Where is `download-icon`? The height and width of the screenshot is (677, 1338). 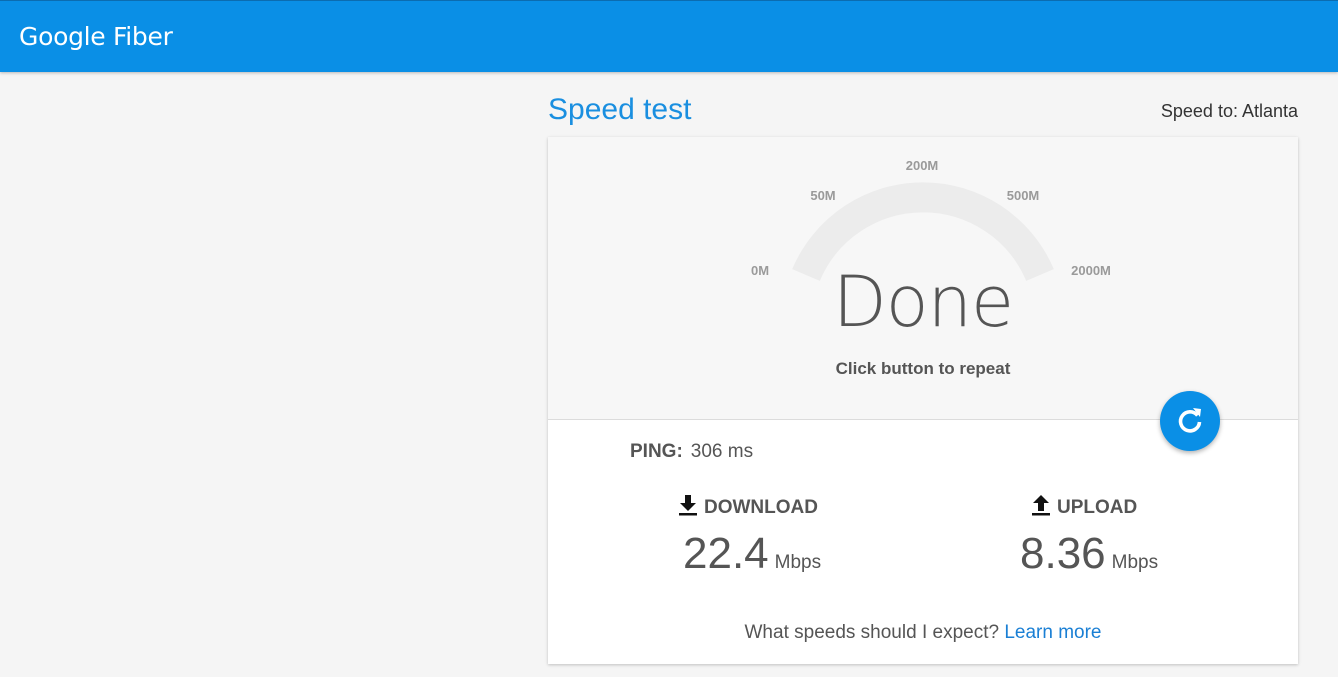
download-icon is located at coordinates (688, 505).